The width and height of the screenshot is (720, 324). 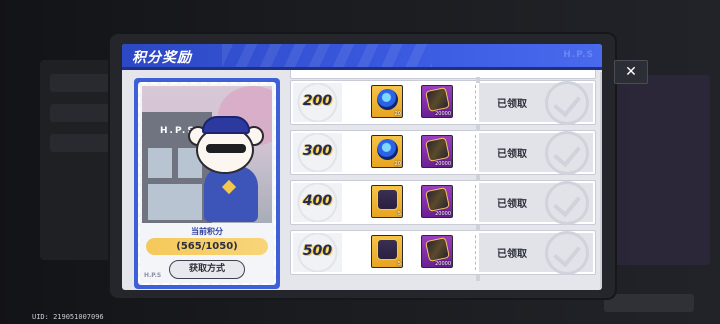 I want to click on close-button: ✕, so click(x=631, y=72).